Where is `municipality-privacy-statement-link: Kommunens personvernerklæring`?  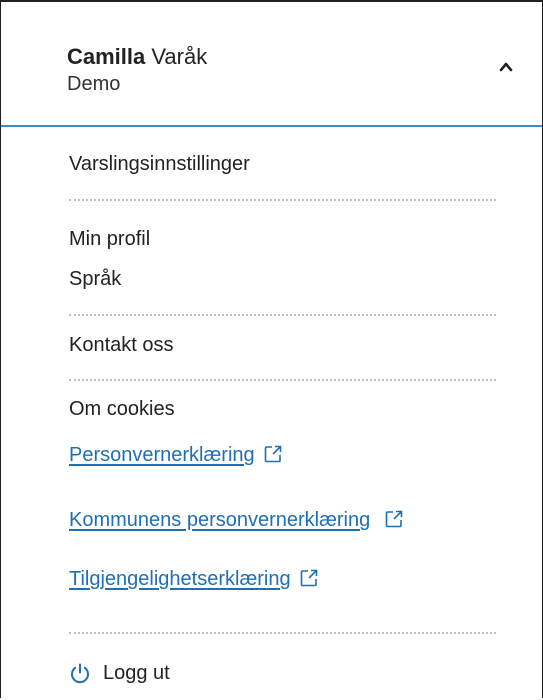 municipality-privacy-statement-link: Kommunens personvernerklæring is located at coordinates (236, 520).